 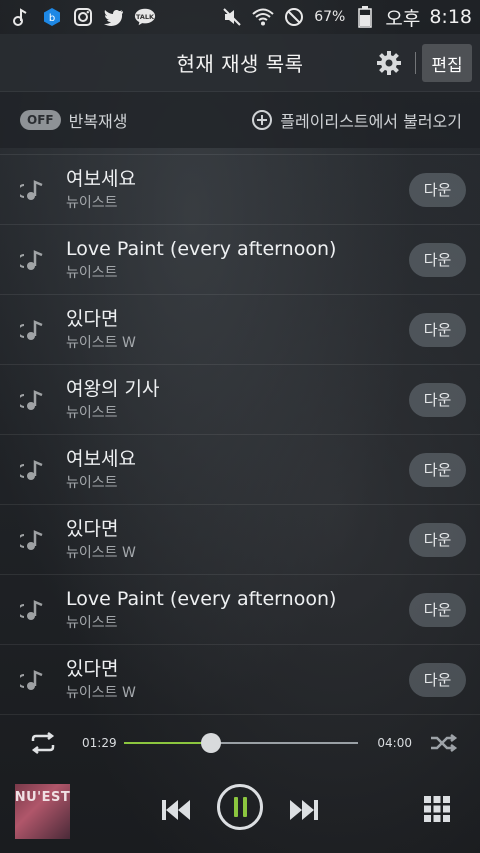 I want to click on page-title: 현재 재생 목록, so click(x=240, y=64).